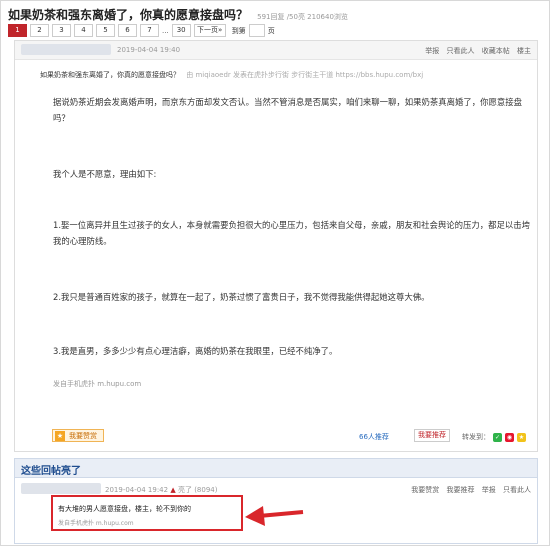  I want to click on reply-actions: 我要赞赏 我要推荐 举报 只看此人, so click(468, 490).